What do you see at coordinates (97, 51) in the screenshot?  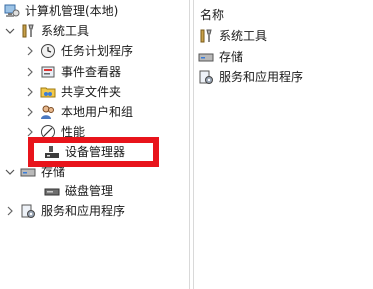 I see `tree-item-label: 任务计划程序` at bounding box center [97, 51].